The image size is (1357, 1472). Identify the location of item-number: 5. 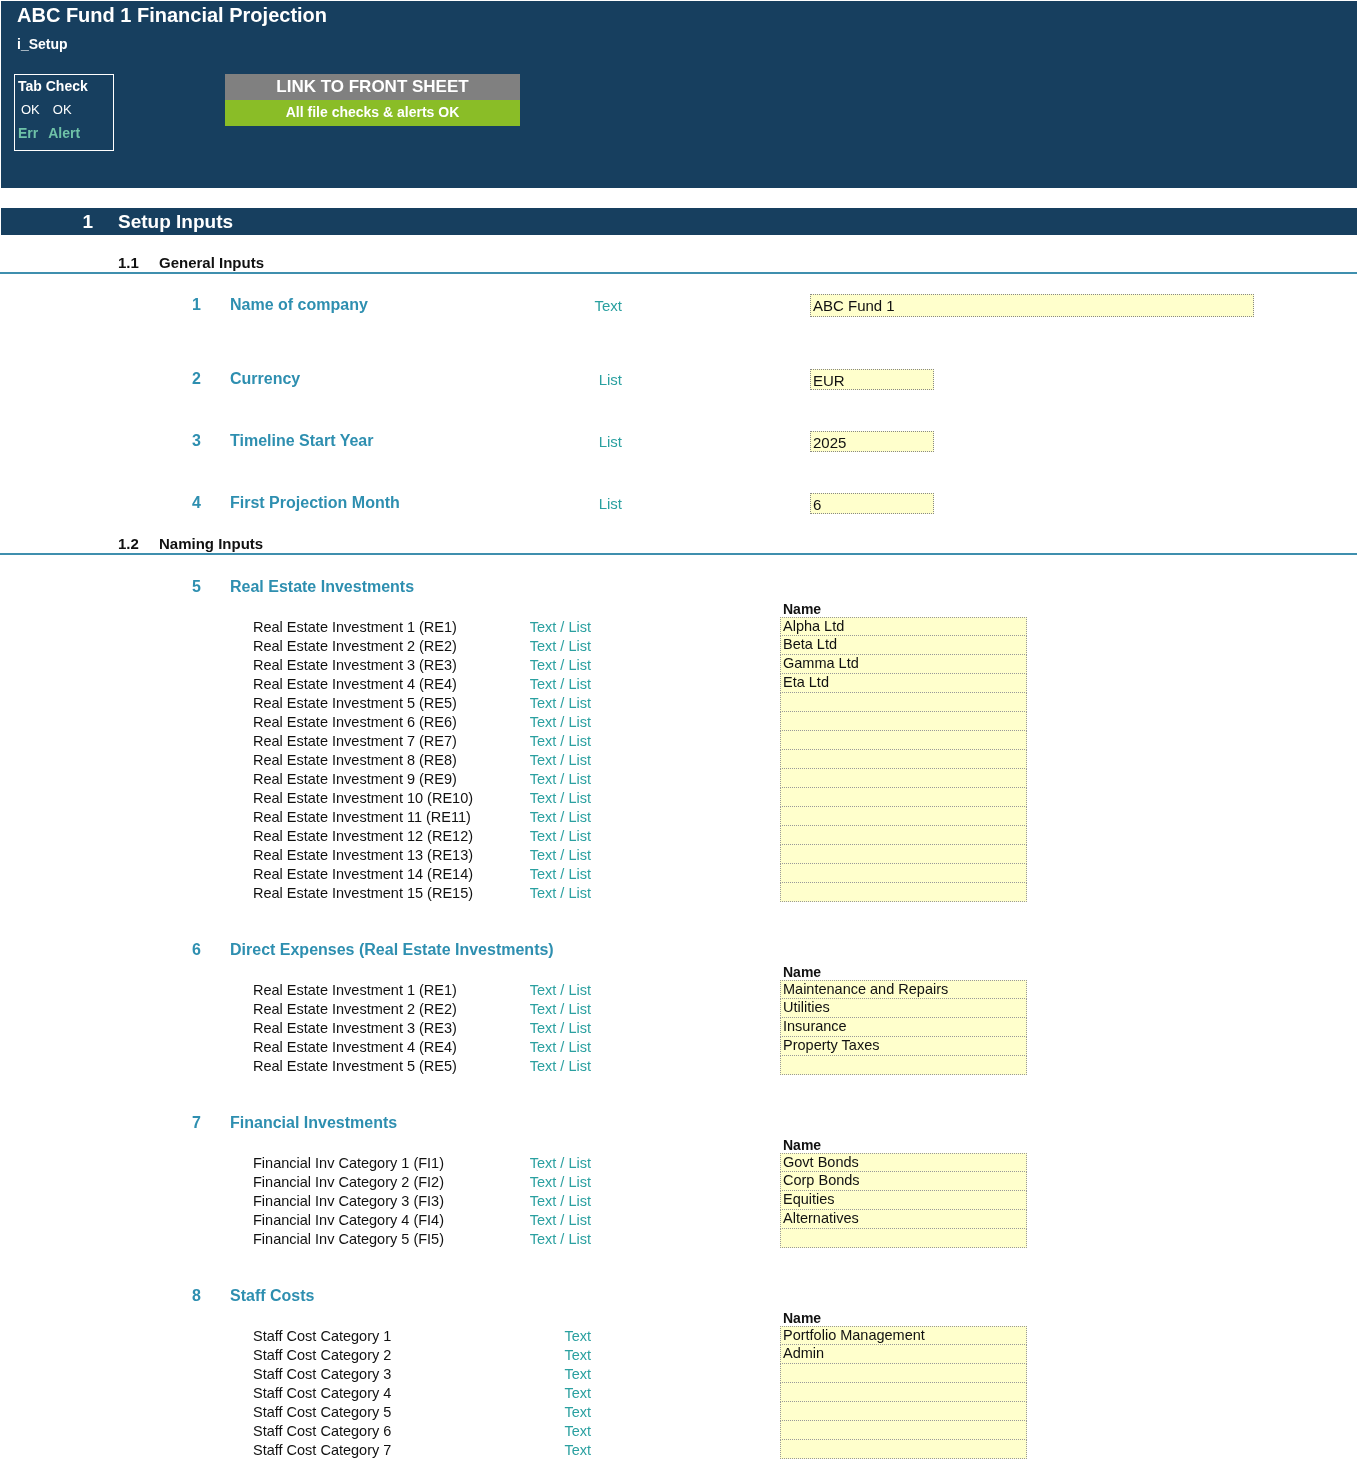
(197, 587).